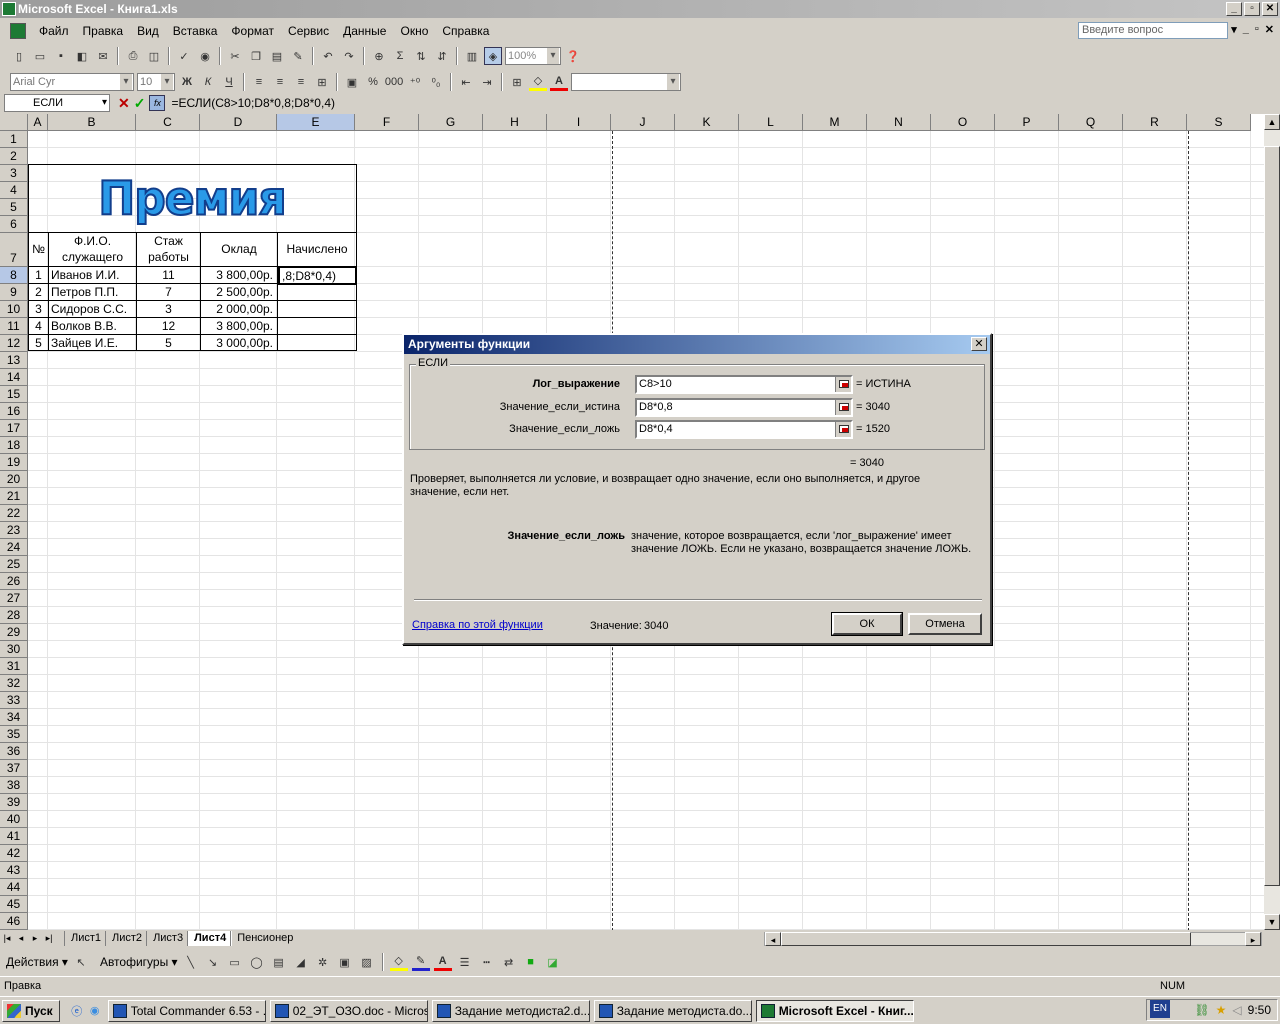 The image size is (1280, 1024). What do you see at coordinates (415, 82) in the screenshot?
I see `increase-decimal-icon: ⁺⁰` at bounding box center [415, 82].